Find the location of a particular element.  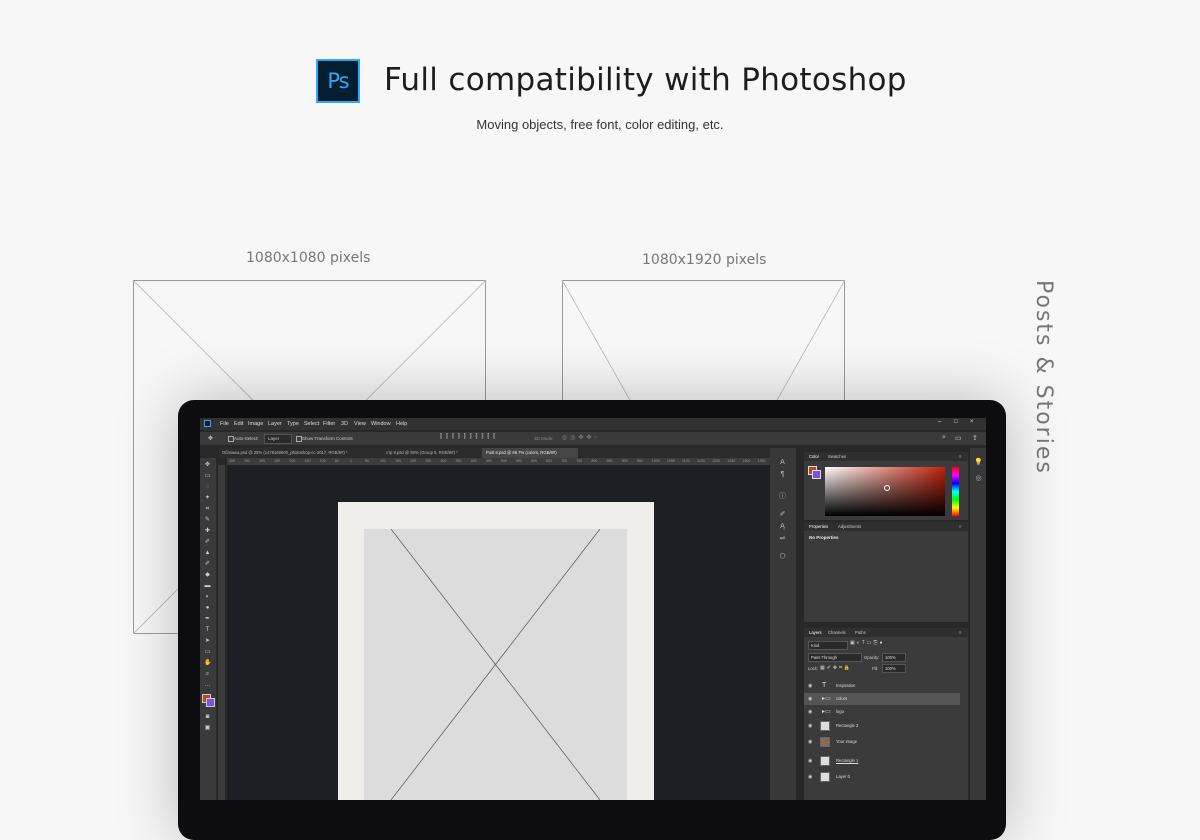

brush-panel-icon: ✐ is located at coordinates (782, 514).